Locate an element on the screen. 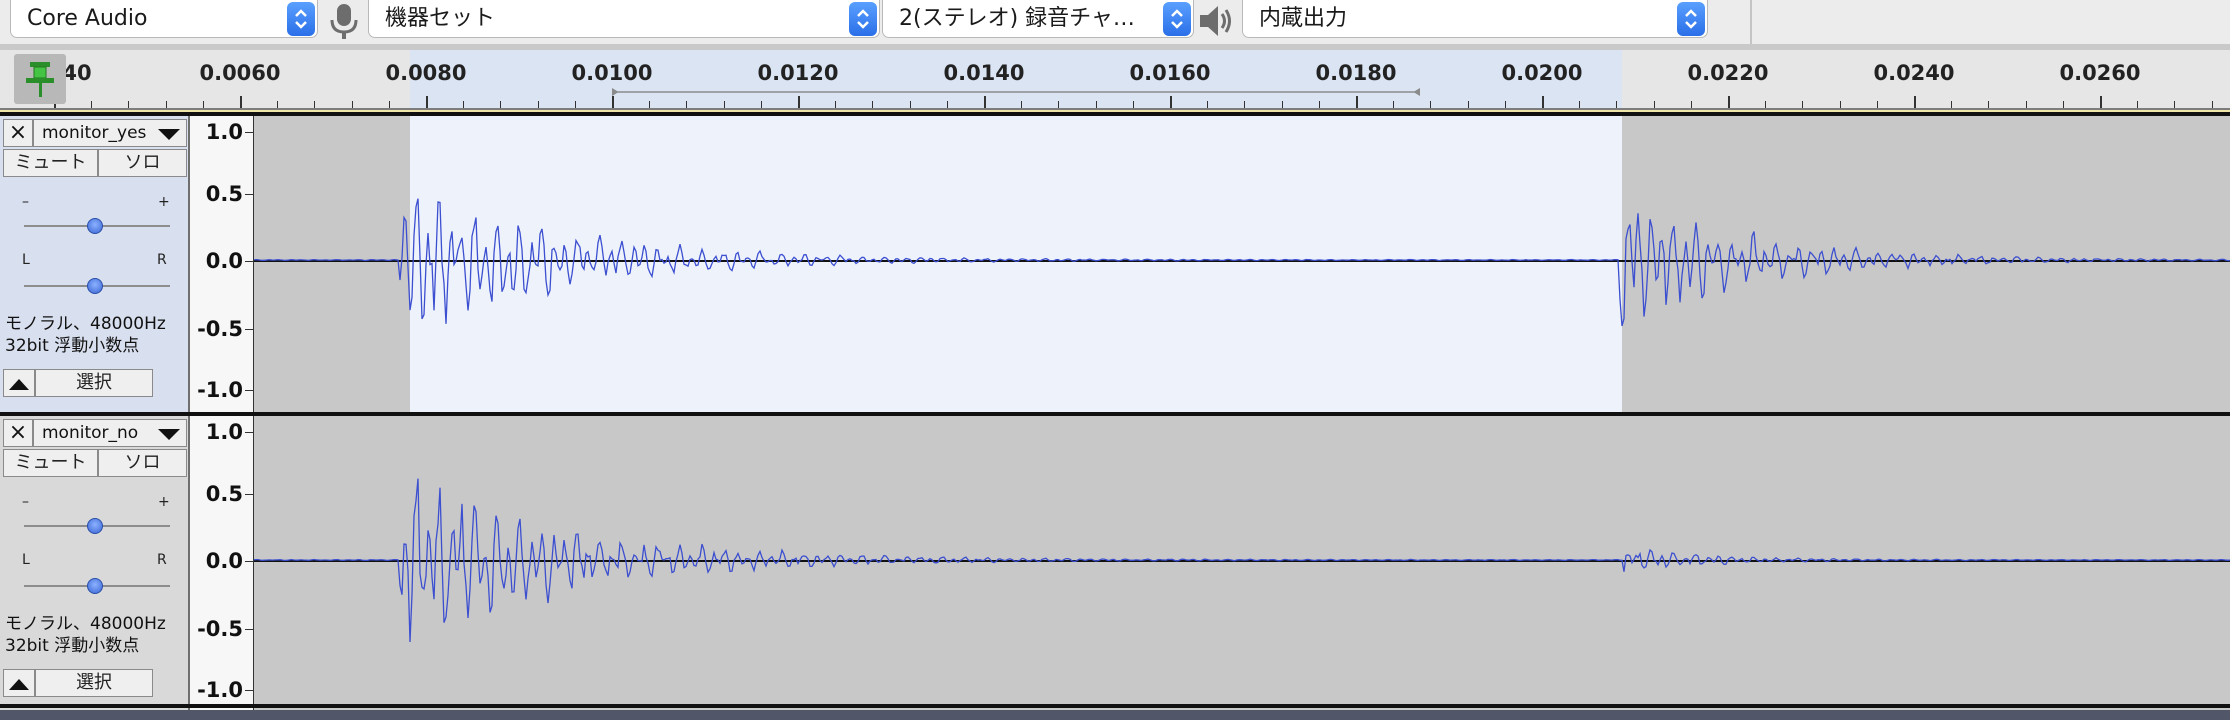 Image resolution: width=2230 pixels, height=720 pixels. scale-label: 0.0 is located at coordinates (224, 261).